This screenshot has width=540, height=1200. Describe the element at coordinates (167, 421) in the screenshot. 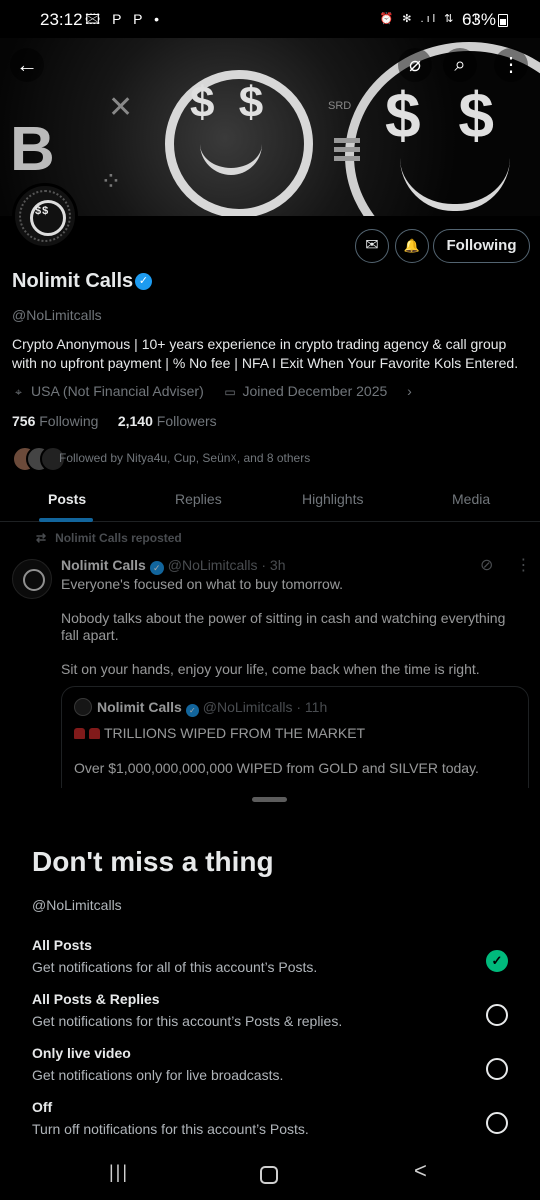

I see `followers-link: 2,140 Followers` at that location.